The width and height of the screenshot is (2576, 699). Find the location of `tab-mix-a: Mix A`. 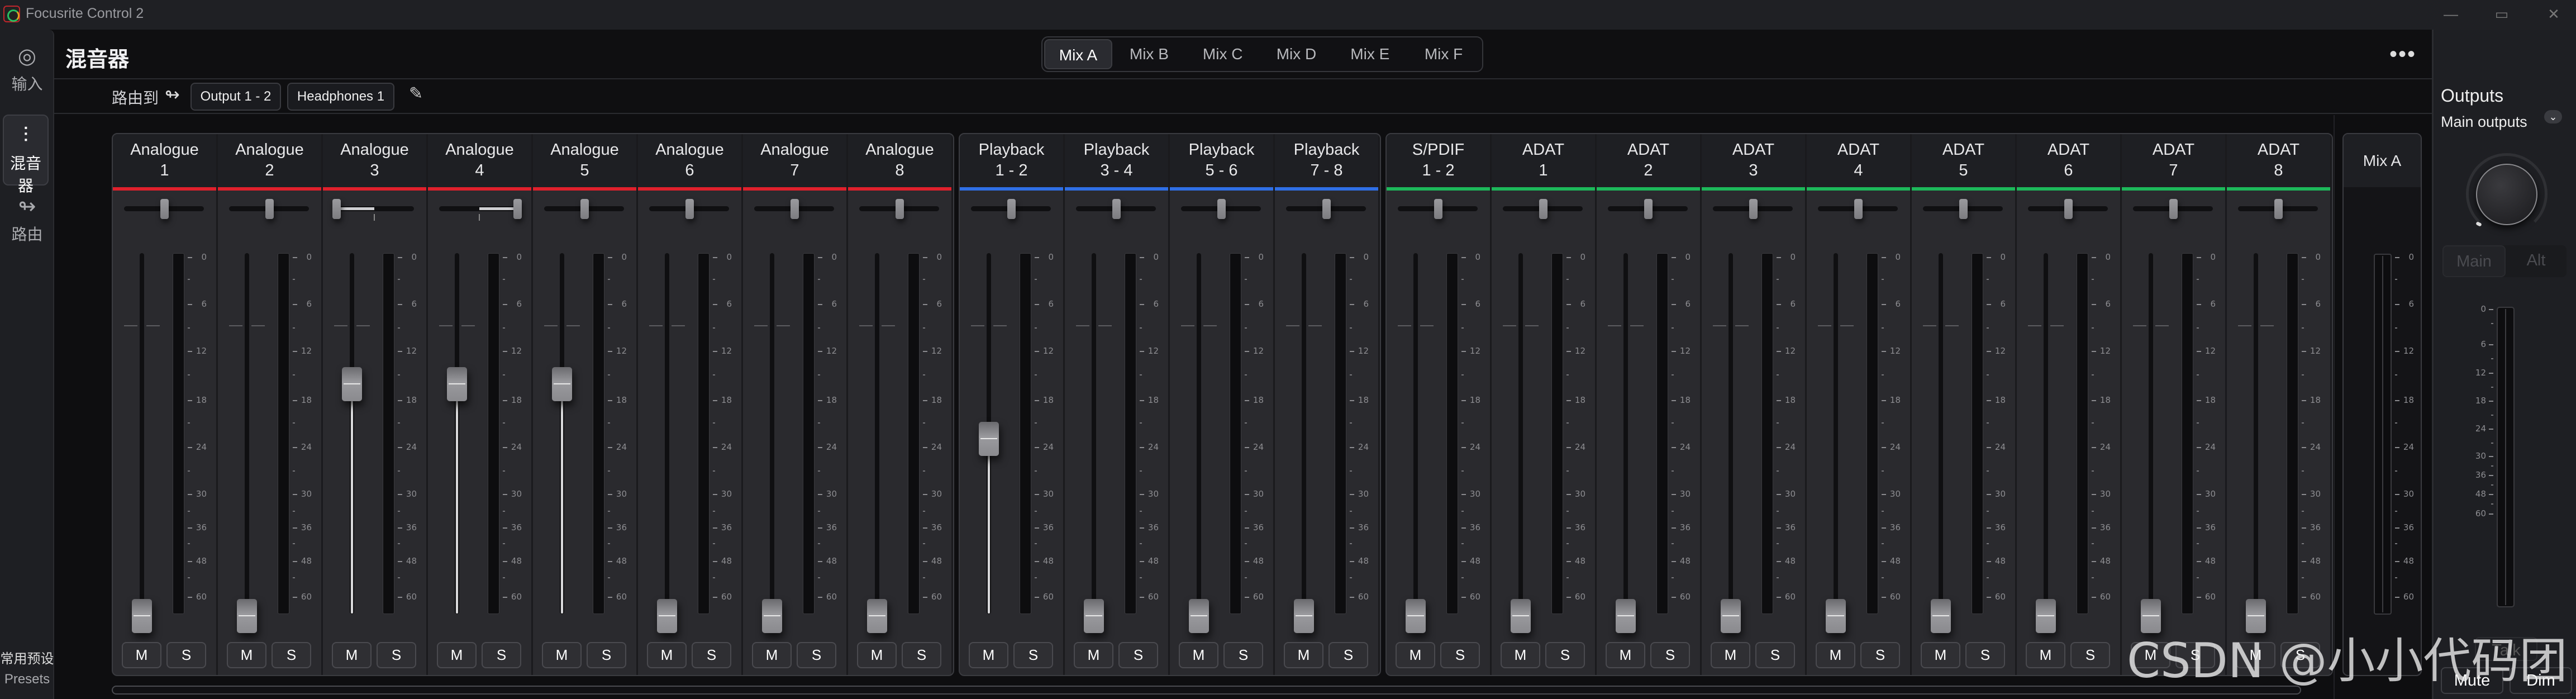

tab-mix-a: Mix A is located at coordinates (1078, 54).